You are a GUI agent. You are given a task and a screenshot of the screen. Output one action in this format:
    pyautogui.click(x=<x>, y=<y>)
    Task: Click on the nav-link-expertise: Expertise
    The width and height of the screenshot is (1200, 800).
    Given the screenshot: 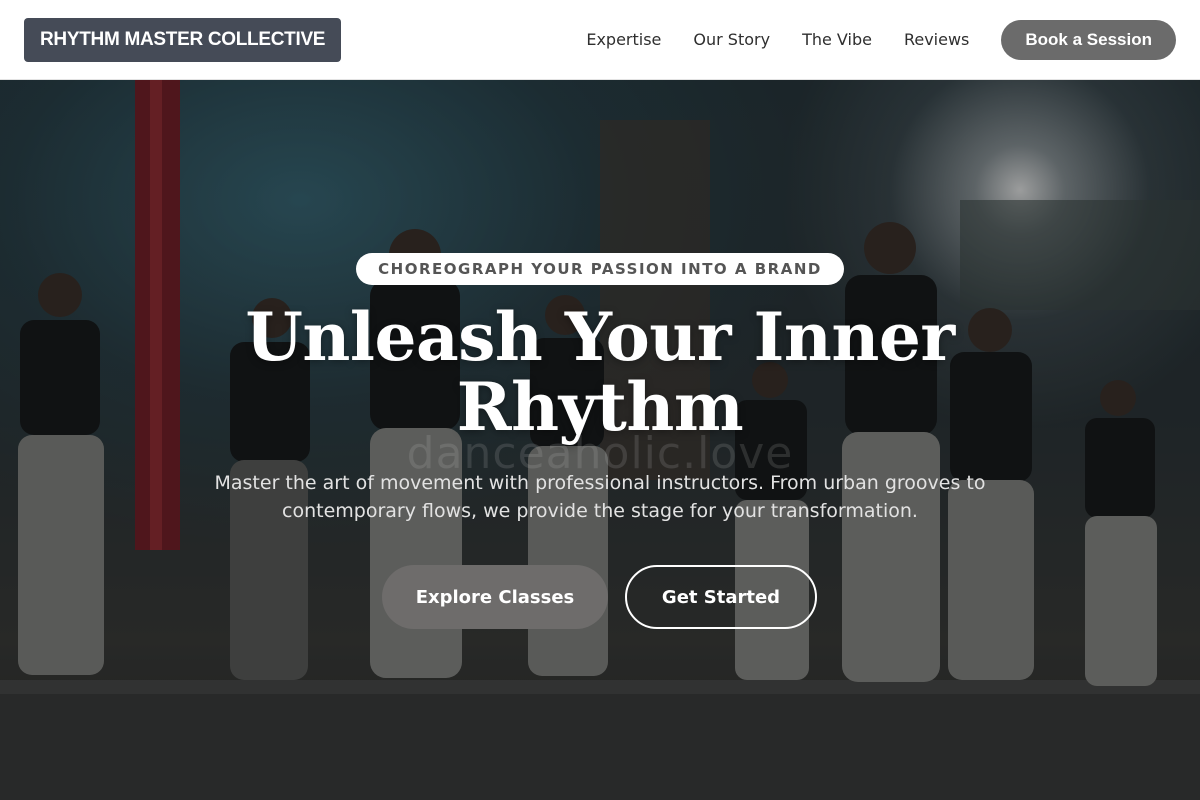 What is the action you would take?
    pyautogui.click(x=623, y=39)
    